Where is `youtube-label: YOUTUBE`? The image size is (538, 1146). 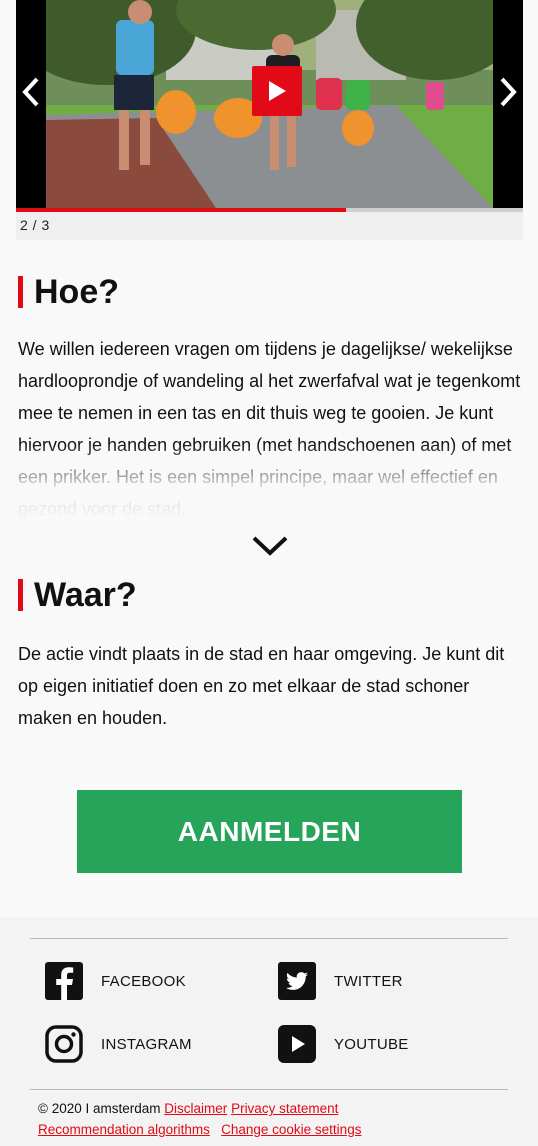 youtube-label: YOUTUBE is located at coordinates (371, 1044).